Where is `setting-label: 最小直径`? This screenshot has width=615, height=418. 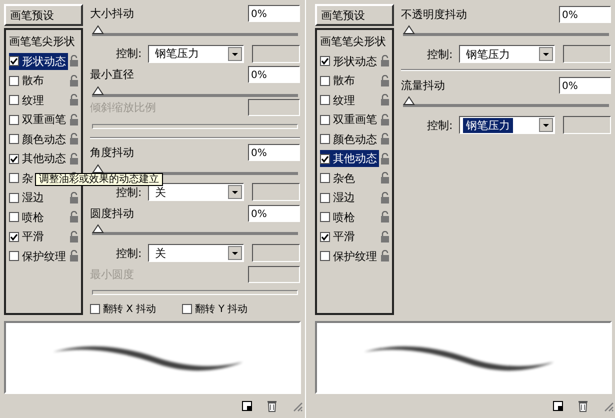
setting-label: 最小直径 is located at coordinates (112, 74).